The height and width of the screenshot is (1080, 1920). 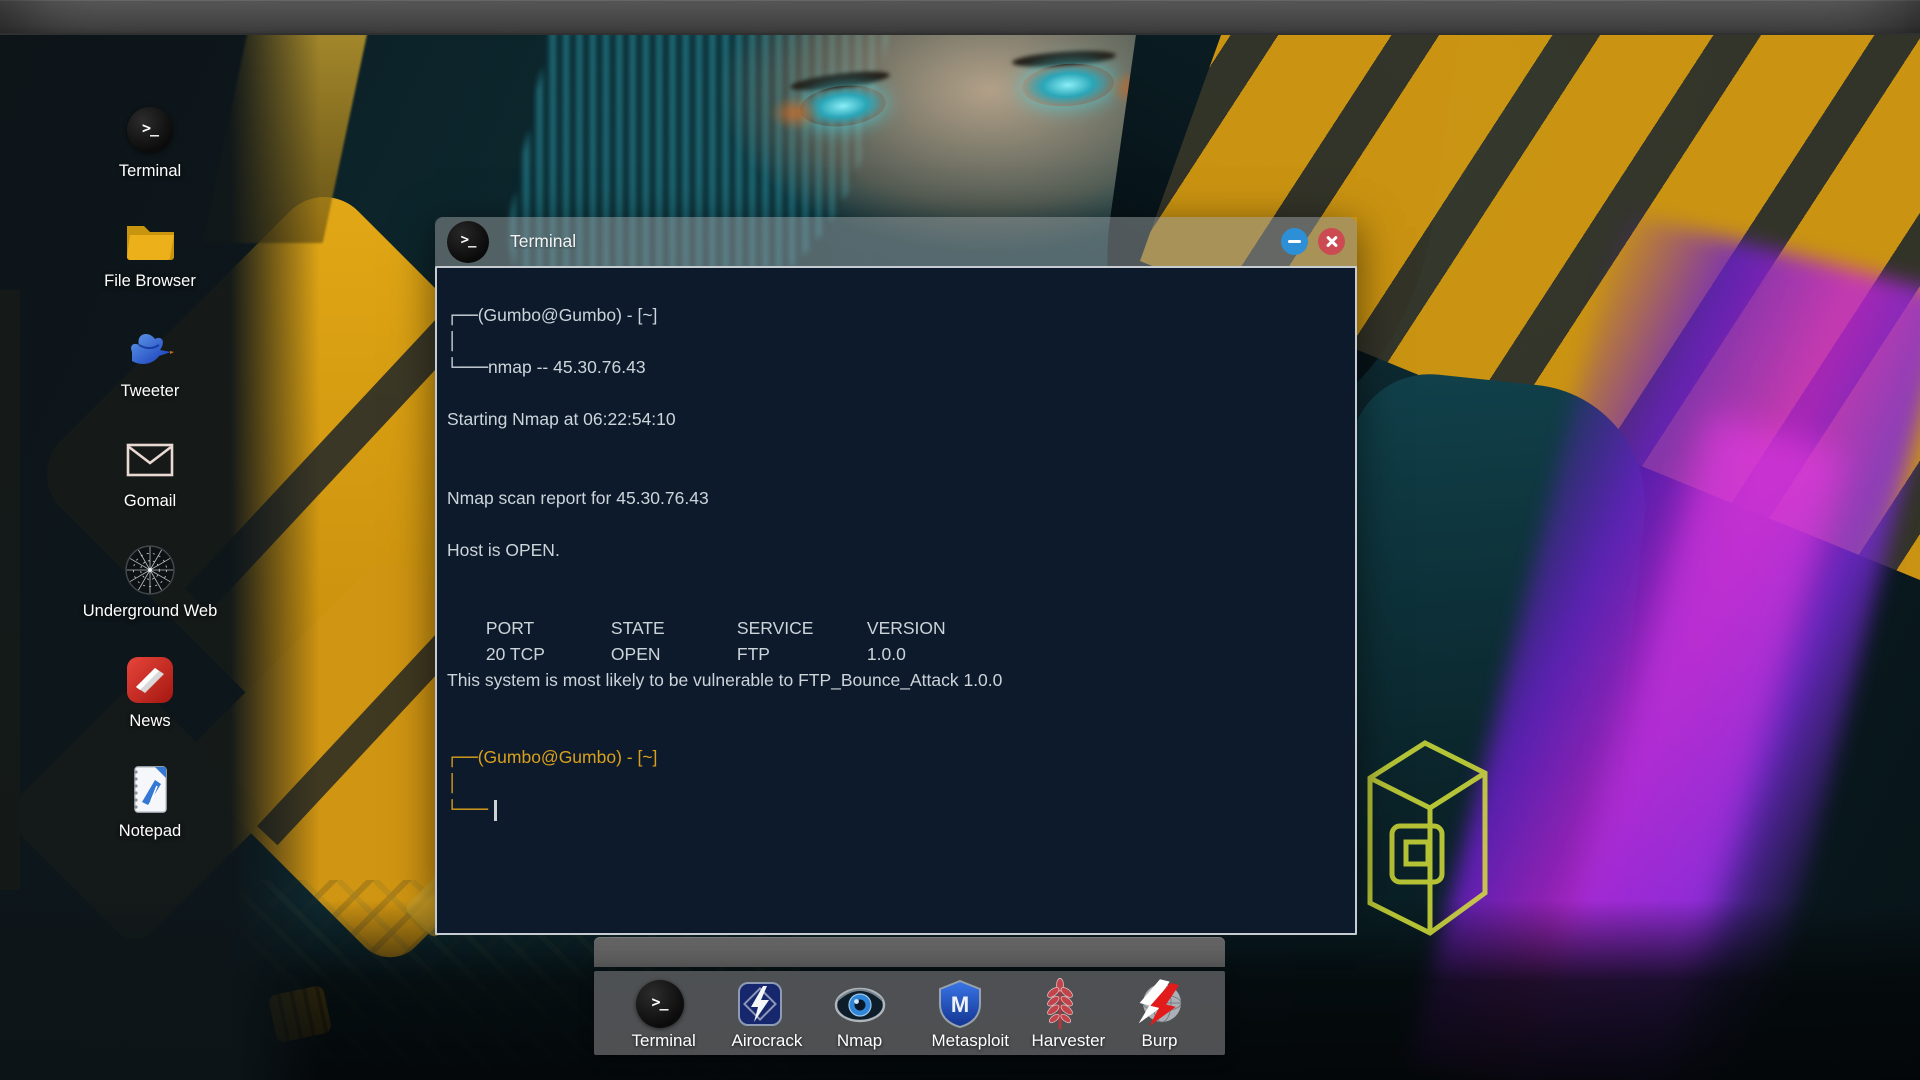 What do you see at coordinates (150, 391) in the screenshot?
I see `desktop-icon-label: Tweeter` at bounding box center [150, 391].